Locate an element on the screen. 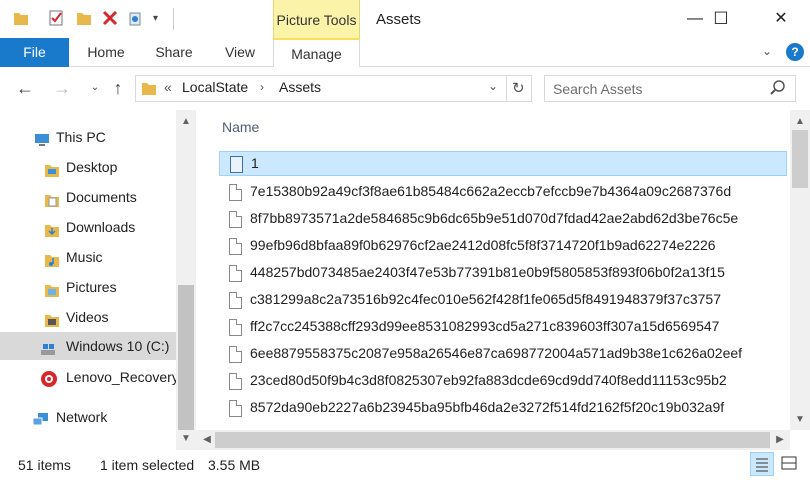  tab-view: View is located at coordinates (240, 52).